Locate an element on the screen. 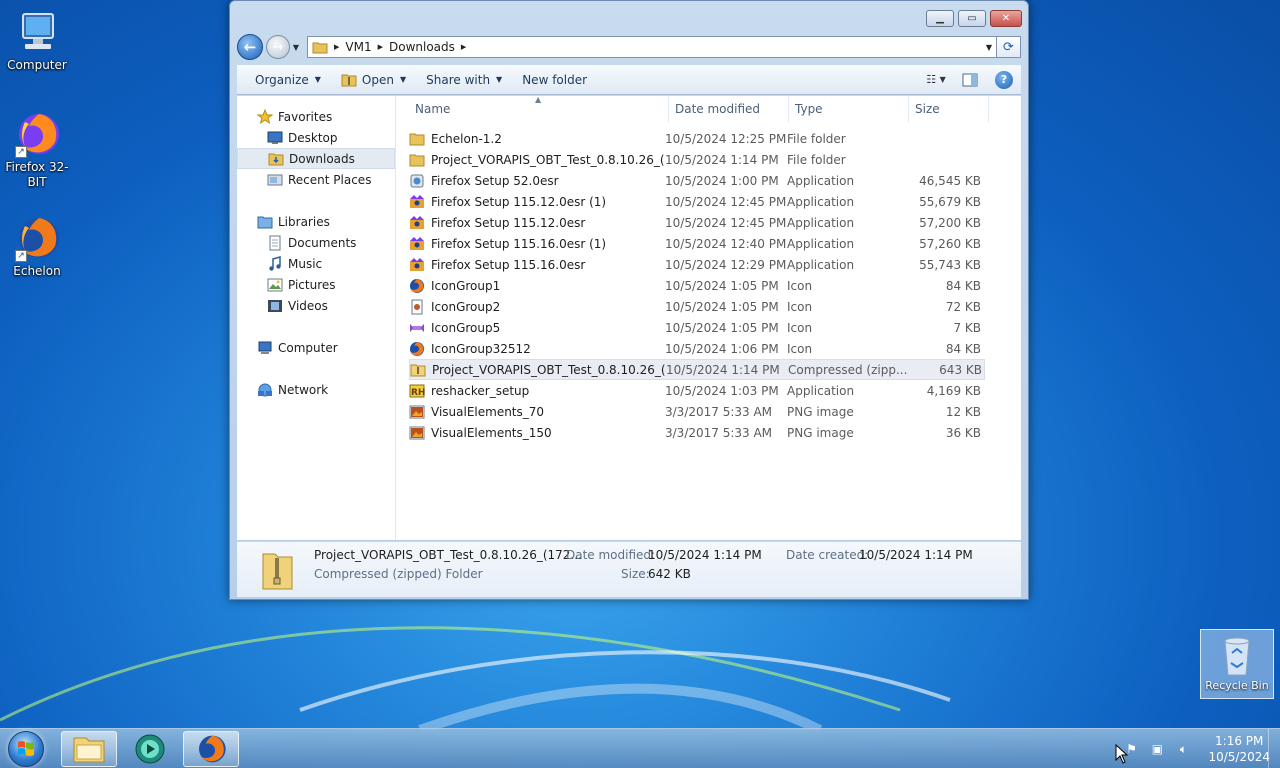  column-header-size: Size is located at coordinates (949, 109).